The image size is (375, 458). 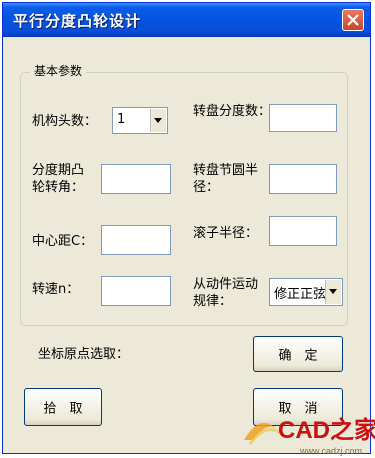 I want to click on watermark-text: CAD之家, so click(x=326, y=430).